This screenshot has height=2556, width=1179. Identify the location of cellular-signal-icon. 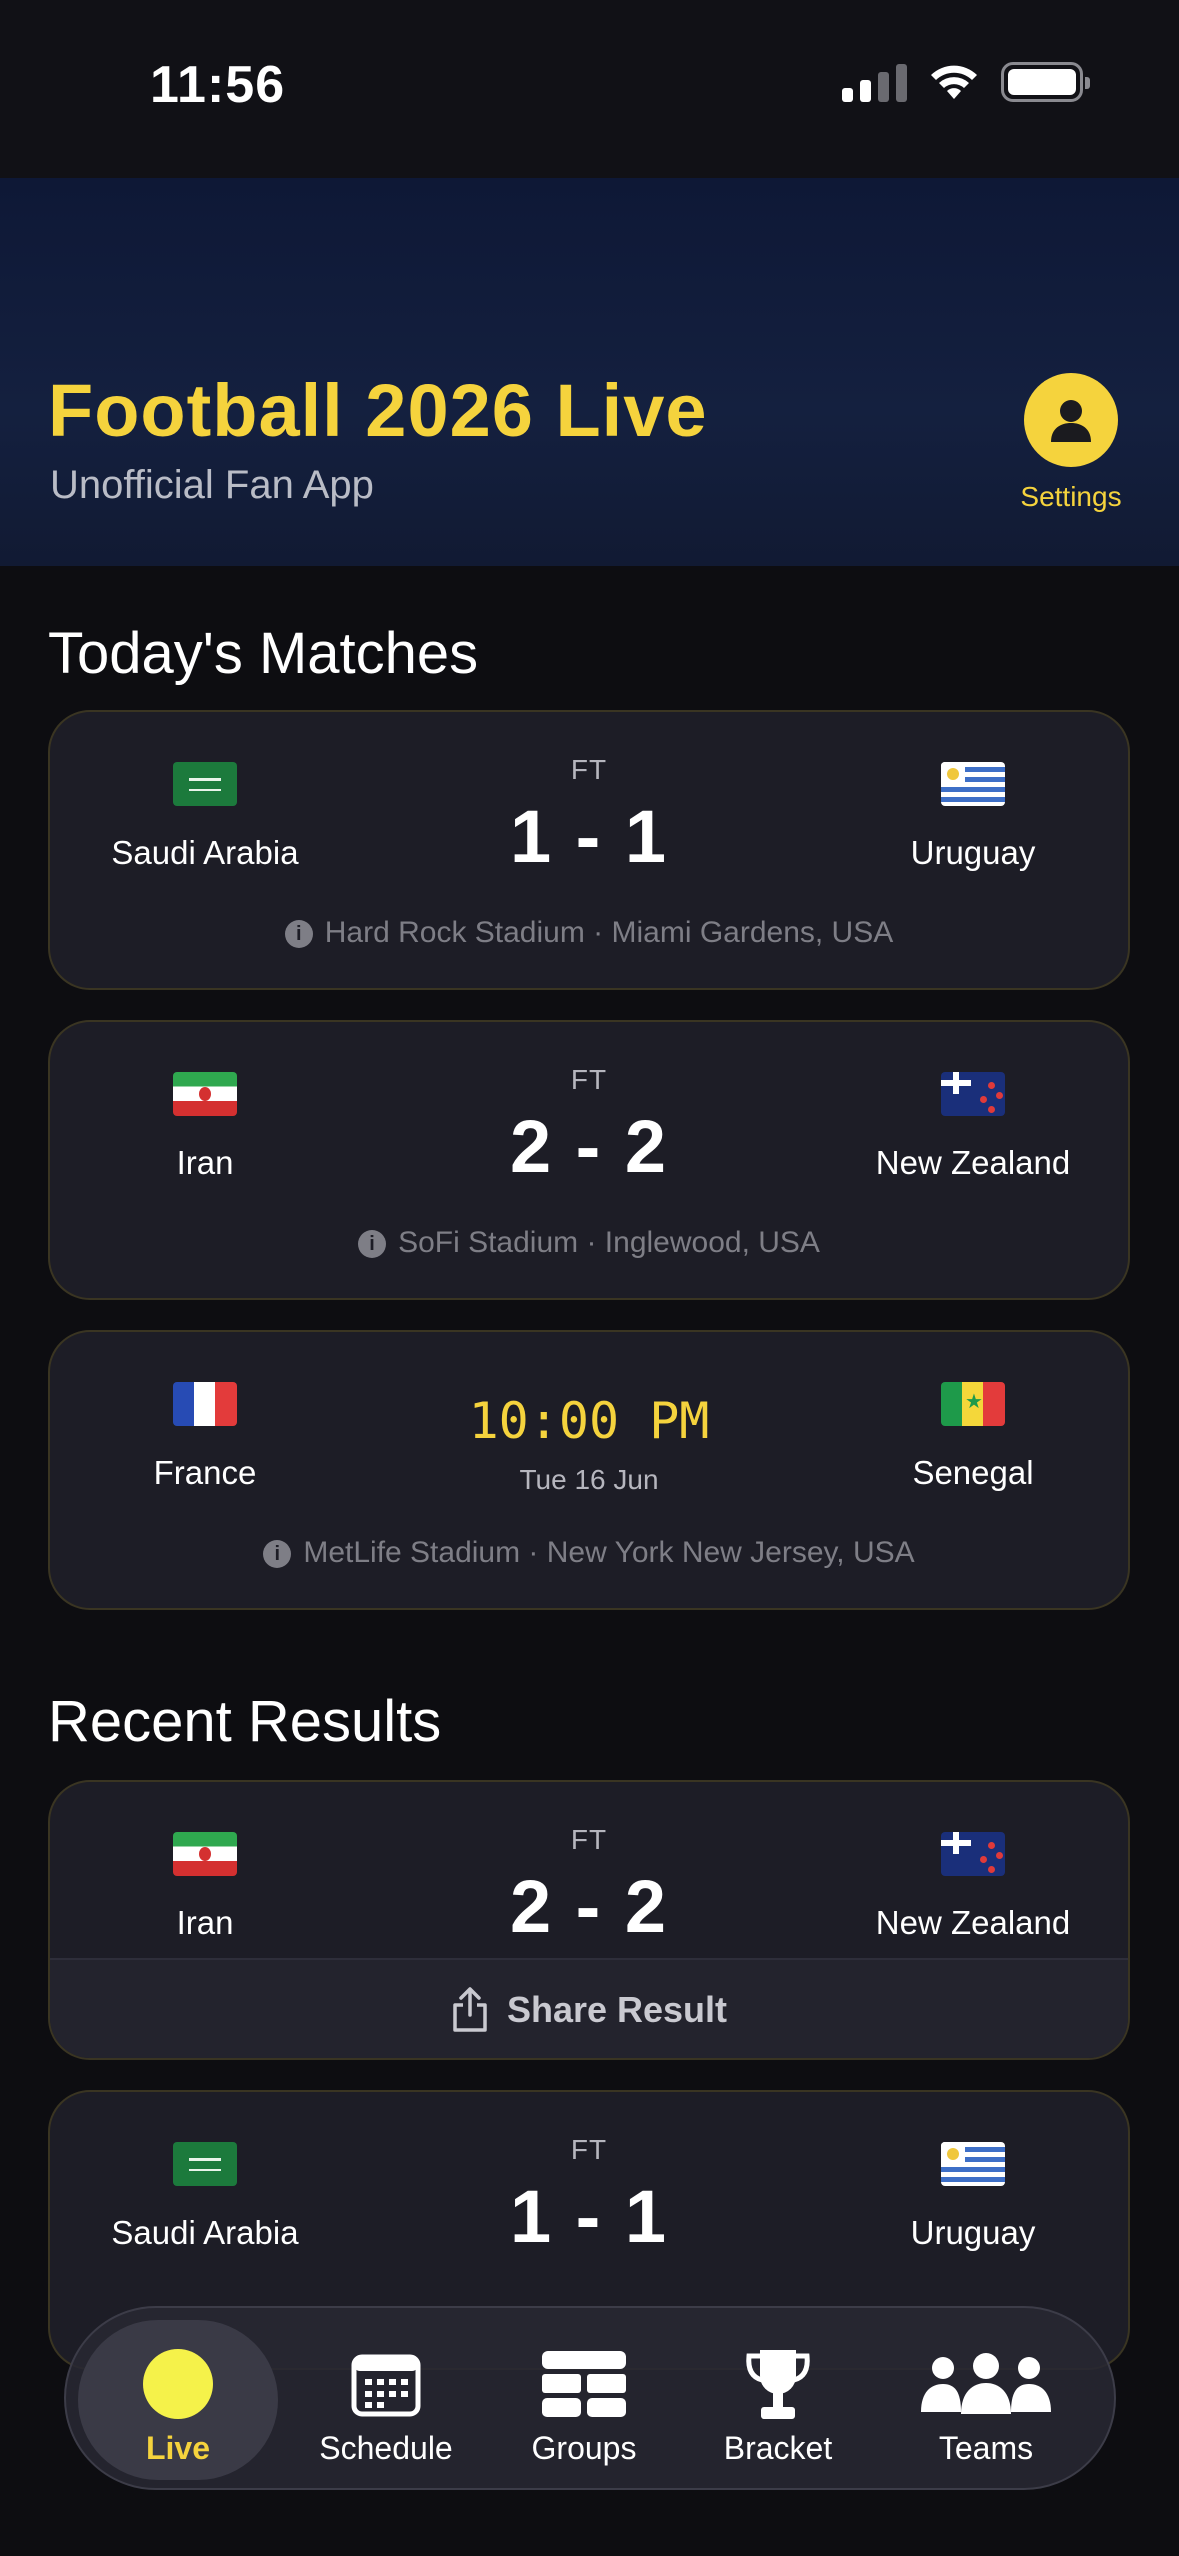
(874, 82).